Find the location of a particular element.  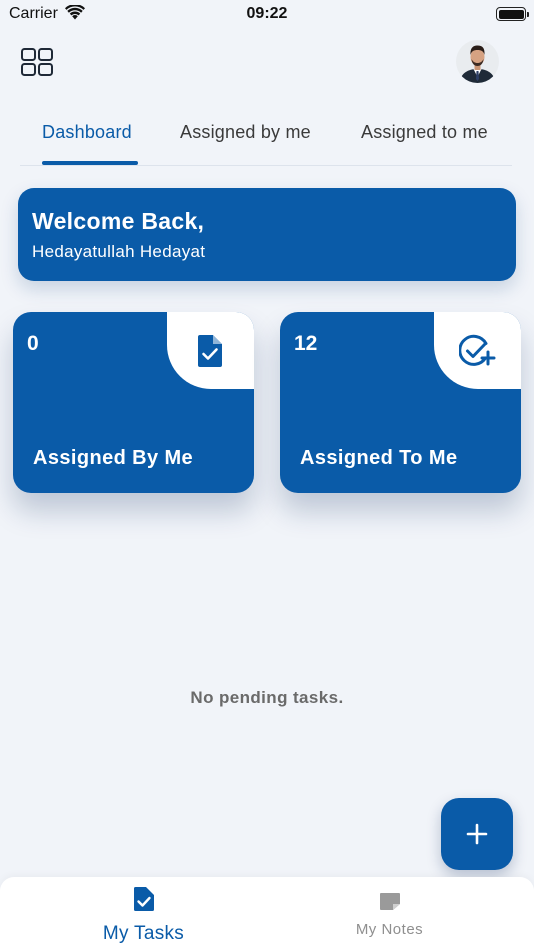

user-name: Hedayatullah Hedayat is located at coordinates (119, 251).